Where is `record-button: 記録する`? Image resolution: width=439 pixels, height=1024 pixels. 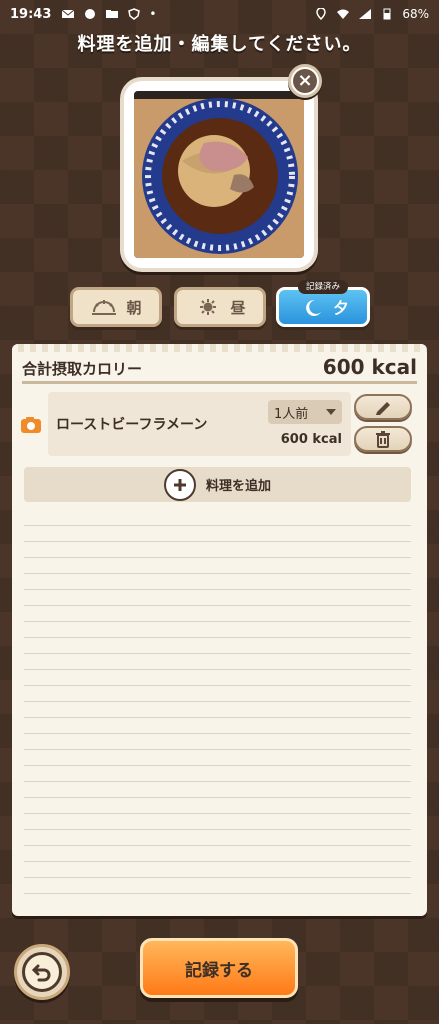 record-button: 記録する is located at coordinates (219, 968).